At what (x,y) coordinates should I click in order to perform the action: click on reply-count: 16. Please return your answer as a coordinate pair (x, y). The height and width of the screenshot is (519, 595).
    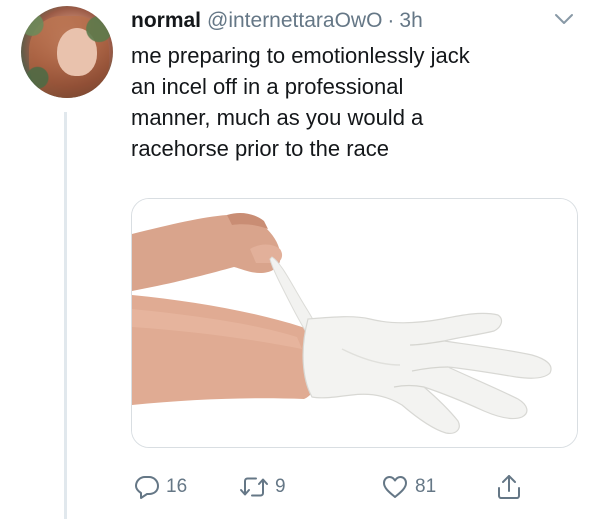
    Looking at the image, I should click on (177, 486).